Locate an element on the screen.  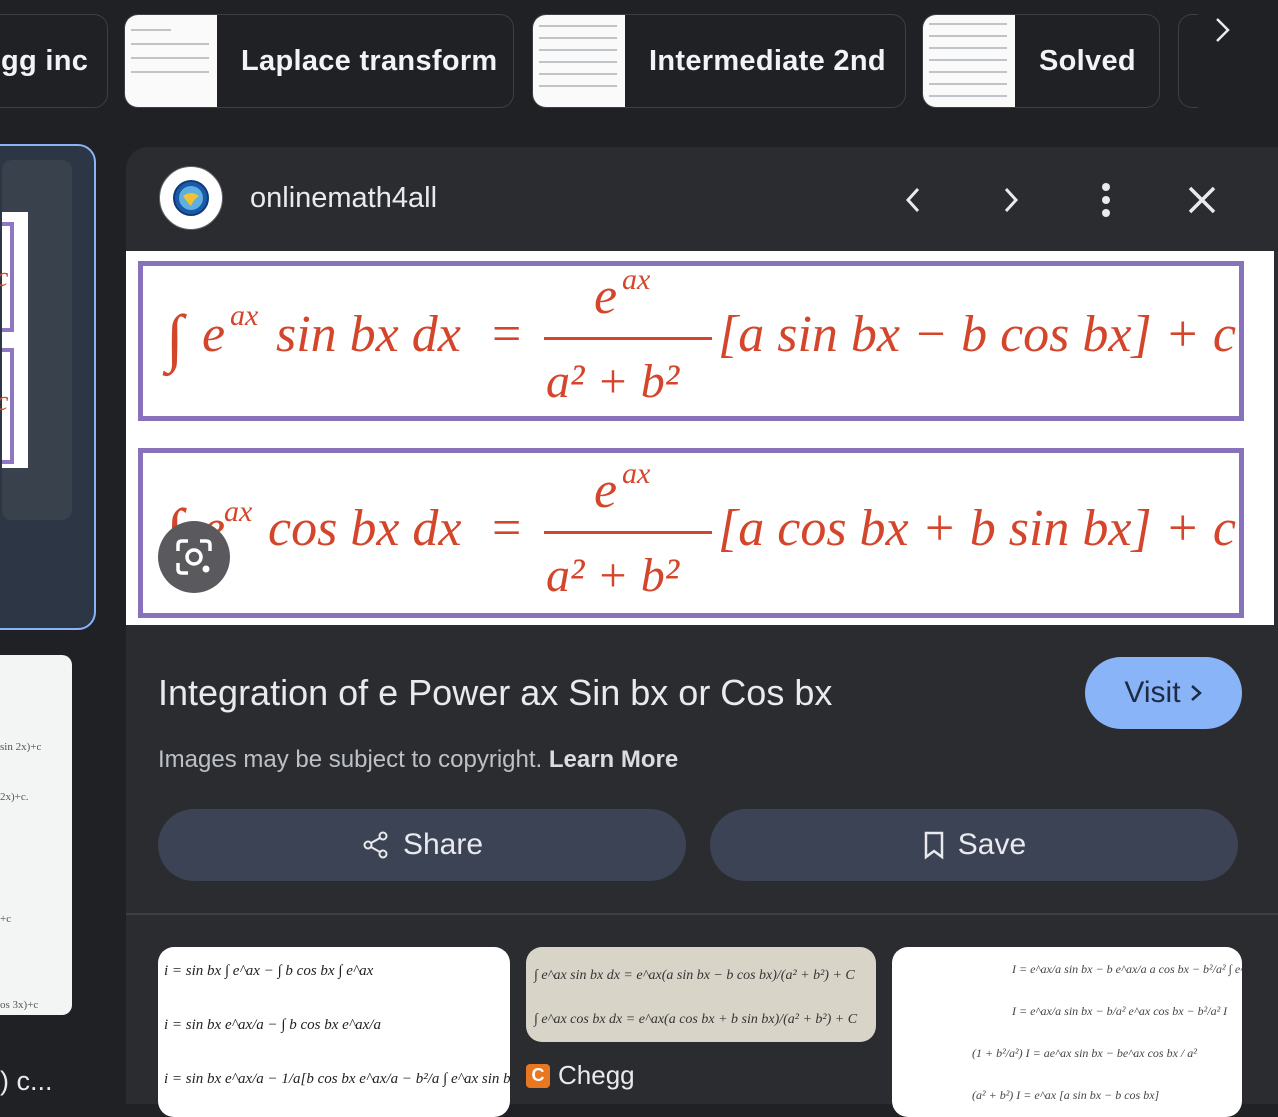
chip-gg-inc: gg inc is located at coordinates (54, 61).